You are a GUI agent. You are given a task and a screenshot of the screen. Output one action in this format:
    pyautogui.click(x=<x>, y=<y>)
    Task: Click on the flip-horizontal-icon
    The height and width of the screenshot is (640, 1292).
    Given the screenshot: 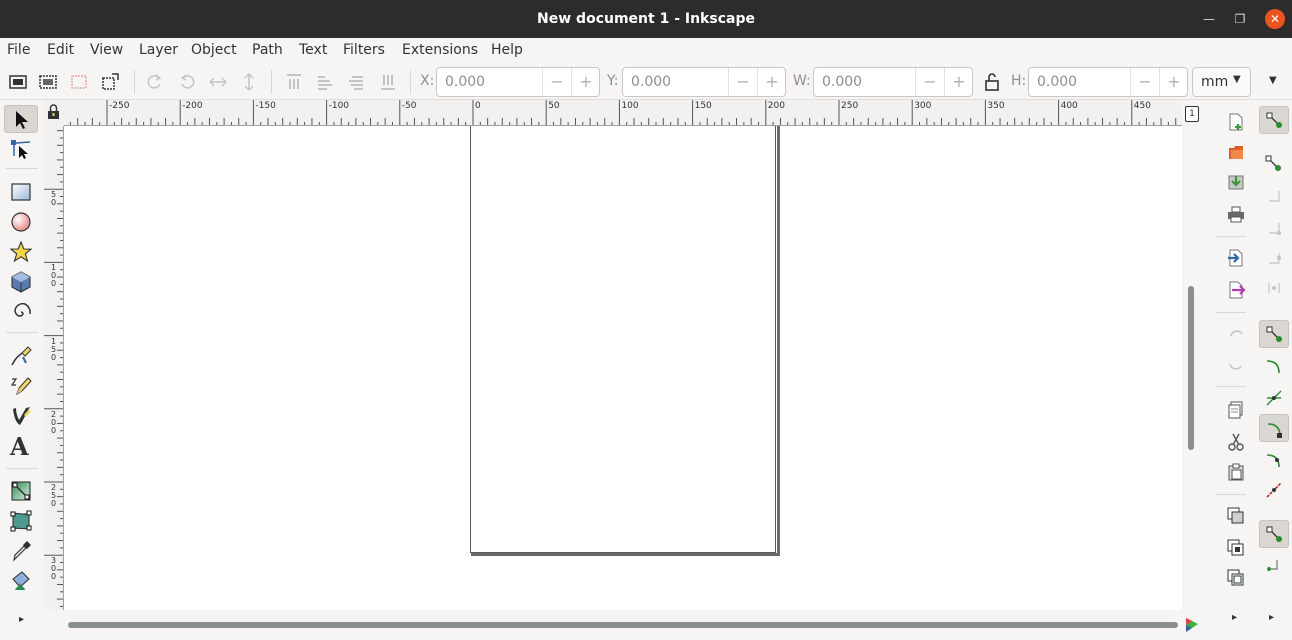 What is the action you would take?
    pyautogui.click(x=218, y=82)
    